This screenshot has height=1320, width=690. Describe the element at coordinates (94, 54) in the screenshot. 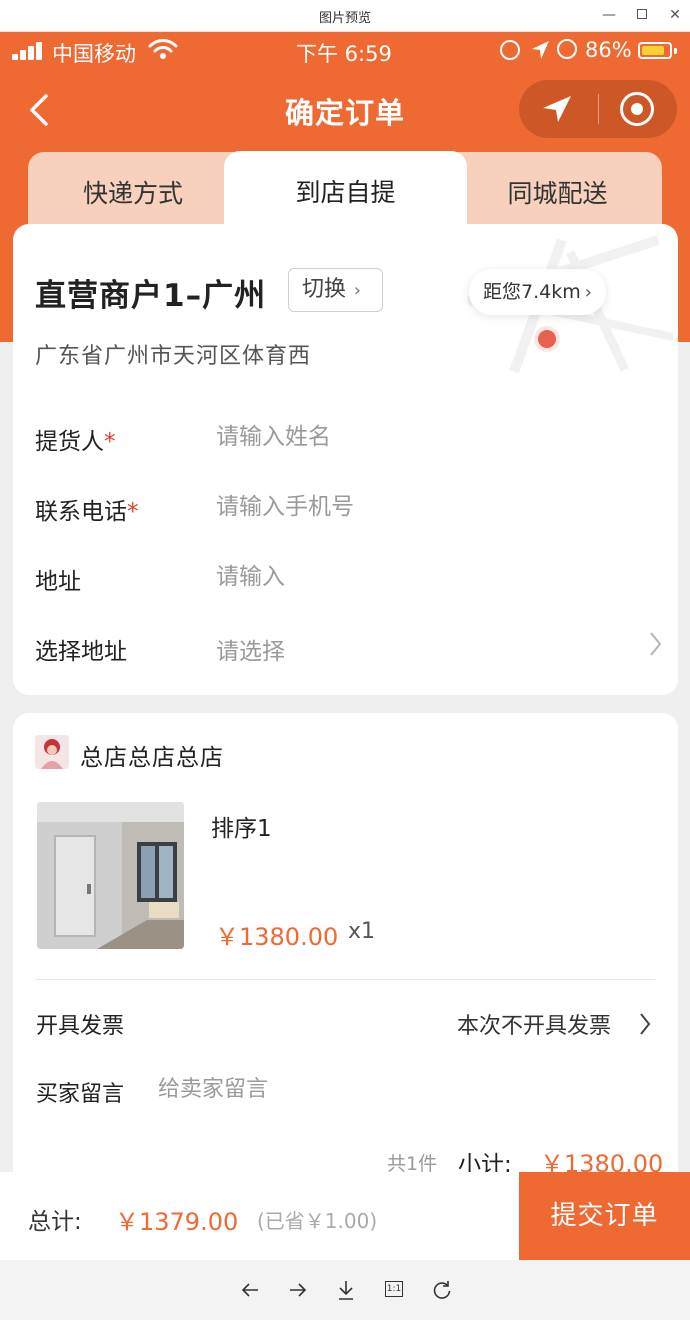

I see `carrier-name: 中国移动` at that location.